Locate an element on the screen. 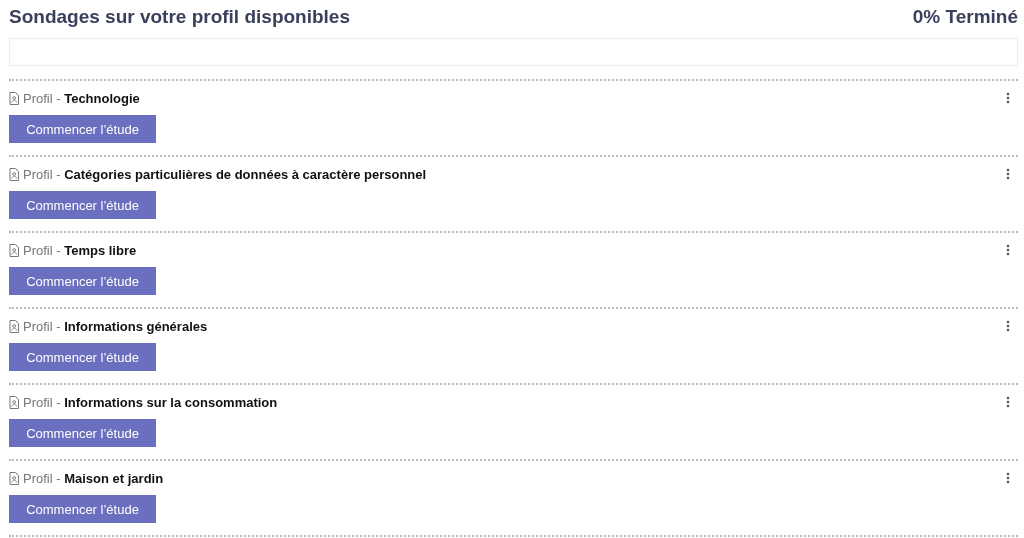 The image size is (1024, 538). survey-title: Profil - Informations sur la consommation is located at coordinates (151, 402).